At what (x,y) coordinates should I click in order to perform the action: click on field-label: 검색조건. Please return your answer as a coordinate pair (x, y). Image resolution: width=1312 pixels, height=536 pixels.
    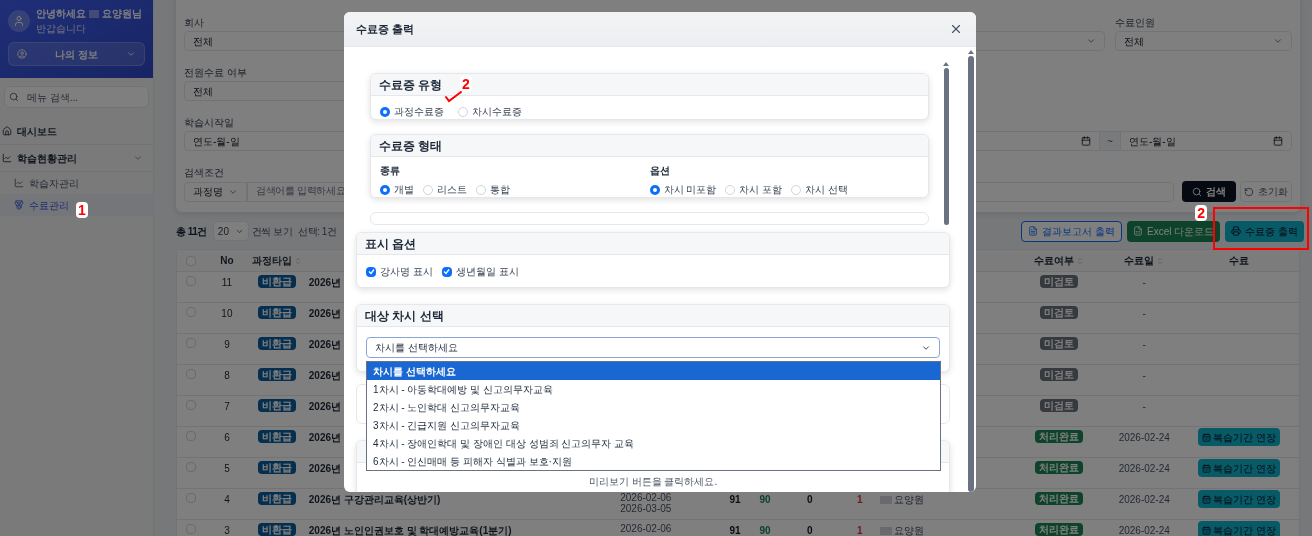
    Looking at the image, I should click on (204, 172).